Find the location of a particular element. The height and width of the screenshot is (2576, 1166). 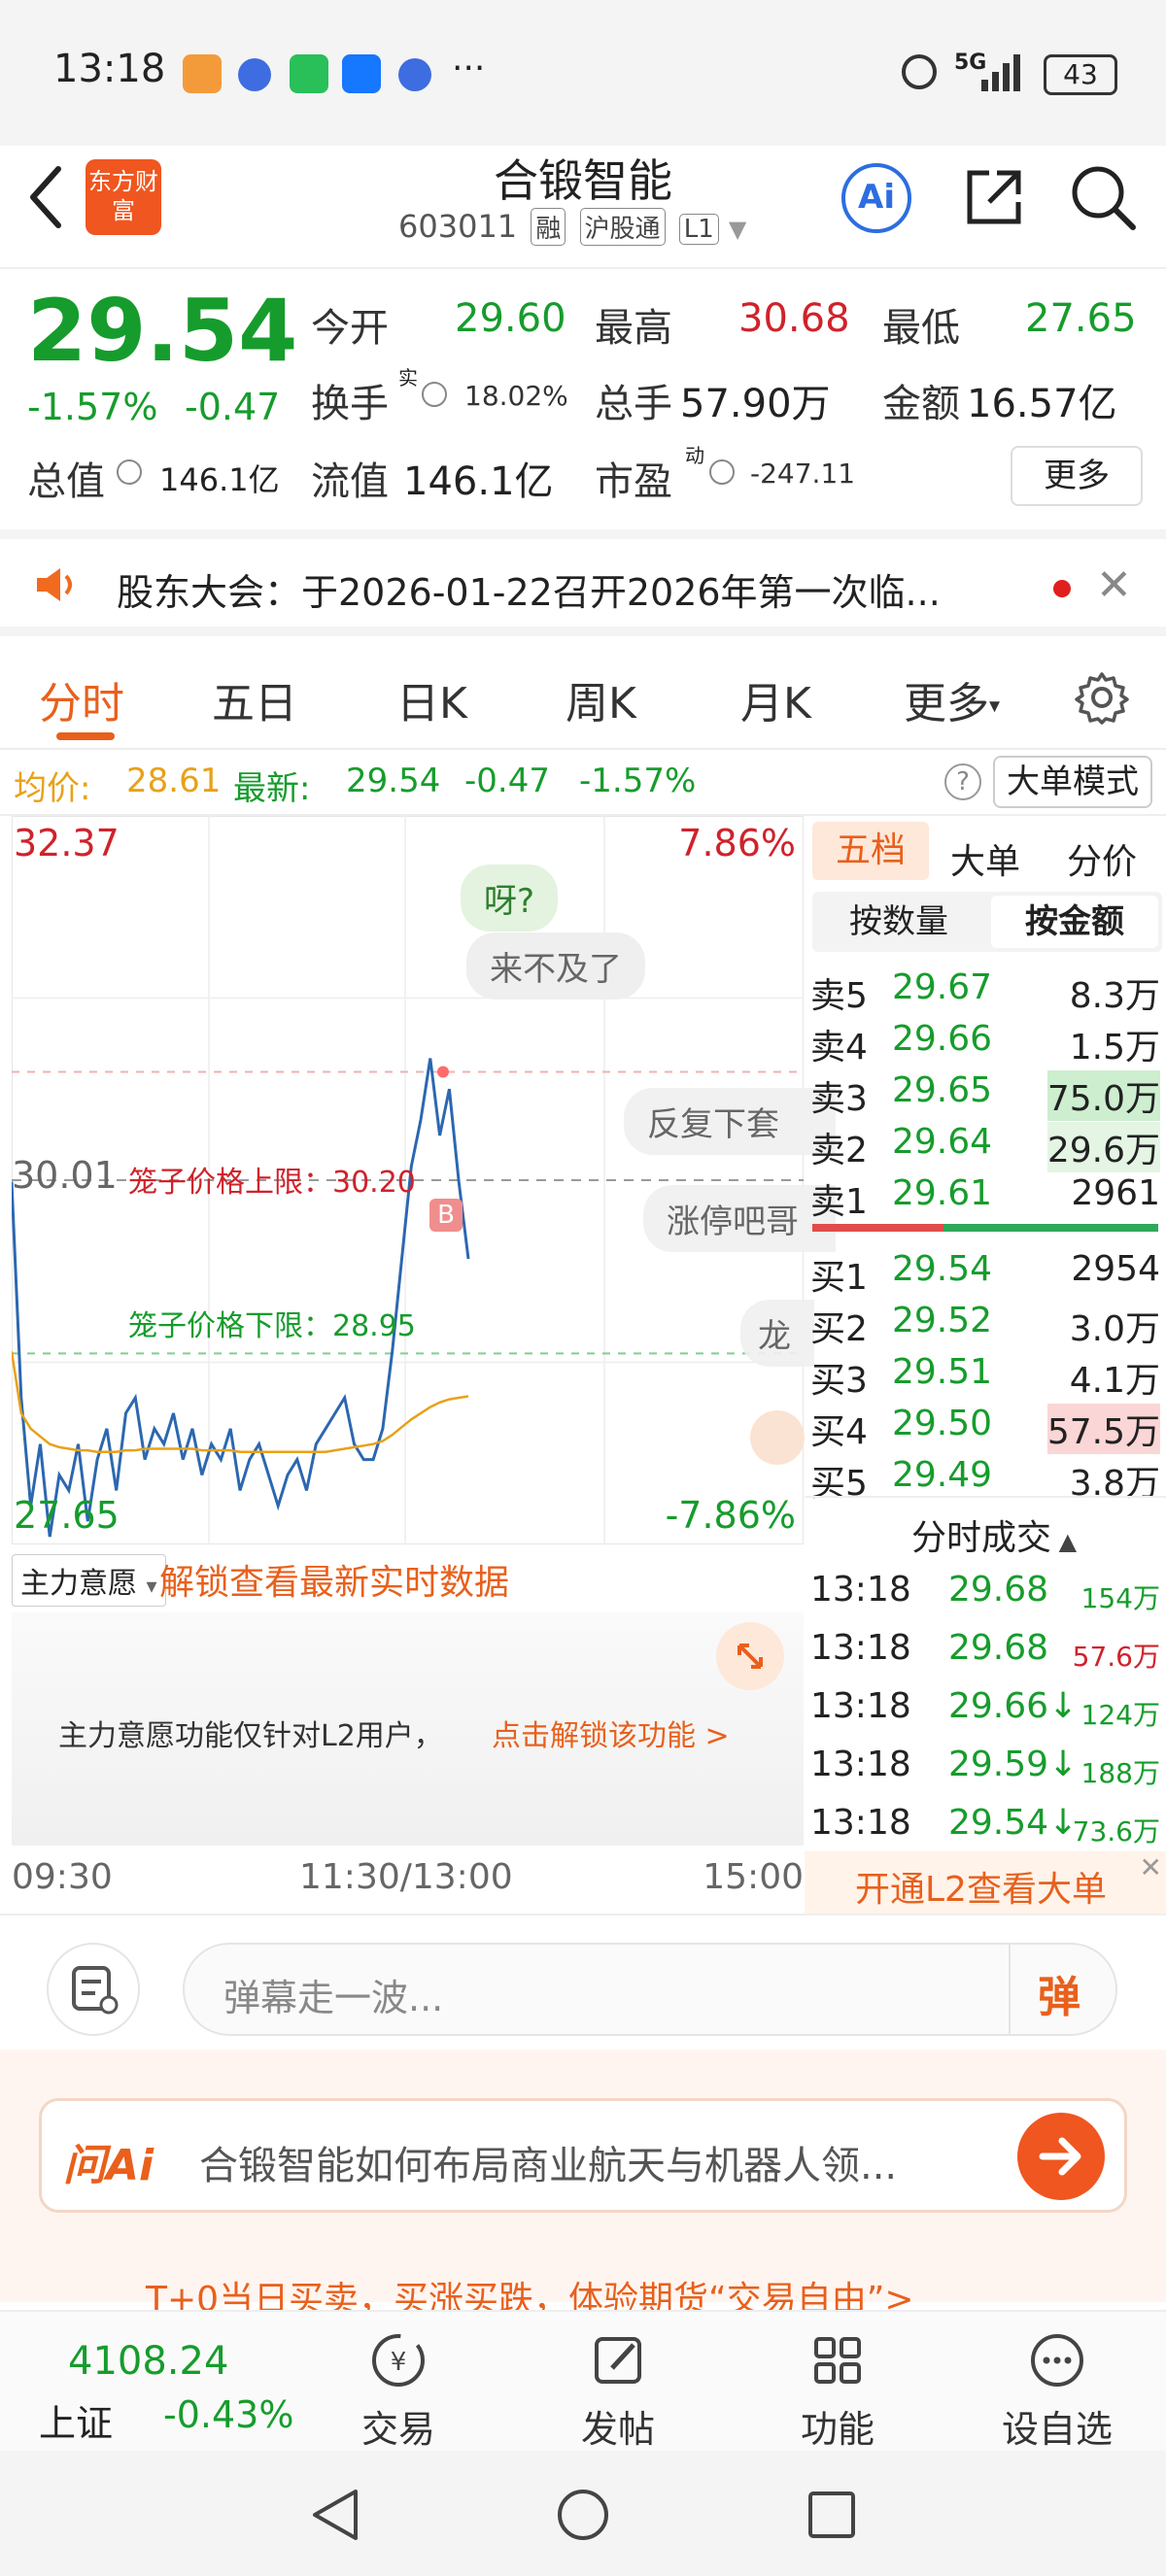

bid-row: 买1 29.54 2954 is located at coordinates (985, 1270).